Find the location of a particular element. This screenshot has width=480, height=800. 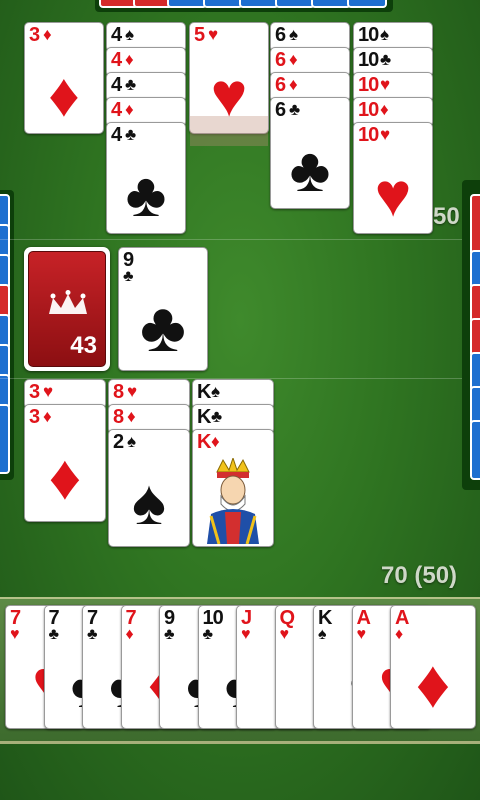

card-rank: 2 is located at coordinates (118, 442).